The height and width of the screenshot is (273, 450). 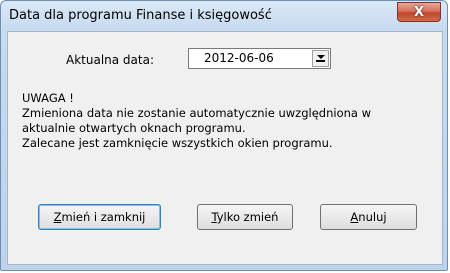 What do you see at coordinates (140, 15) in the screenshot?
I see `window-title: Data dla programu Finanse i księgowość` at bounding box center [140, 15].